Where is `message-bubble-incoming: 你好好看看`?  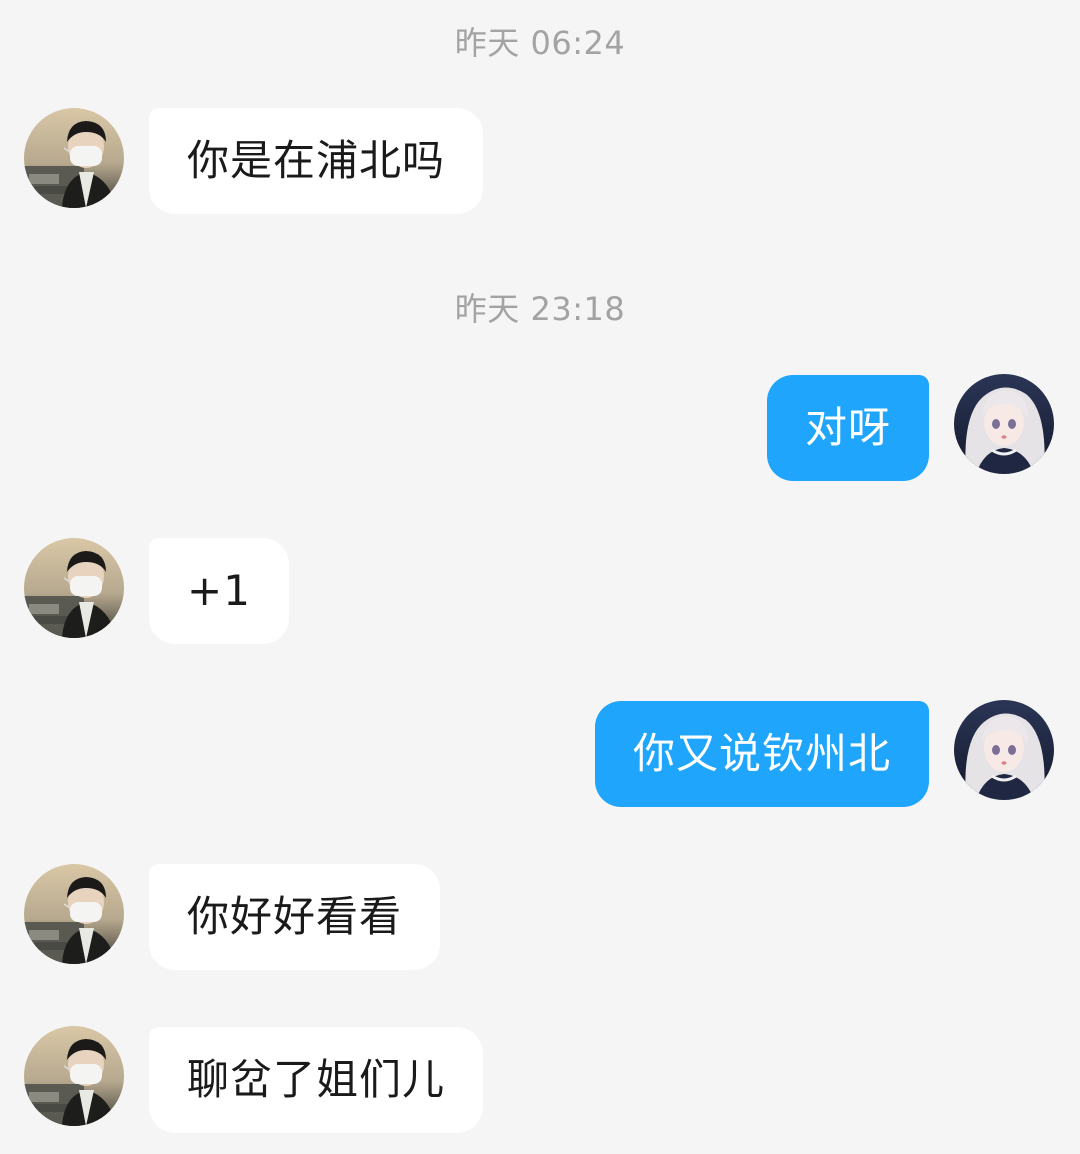 message-bubble-incoming: 你好好看看 is located at coordinates (295, 917).